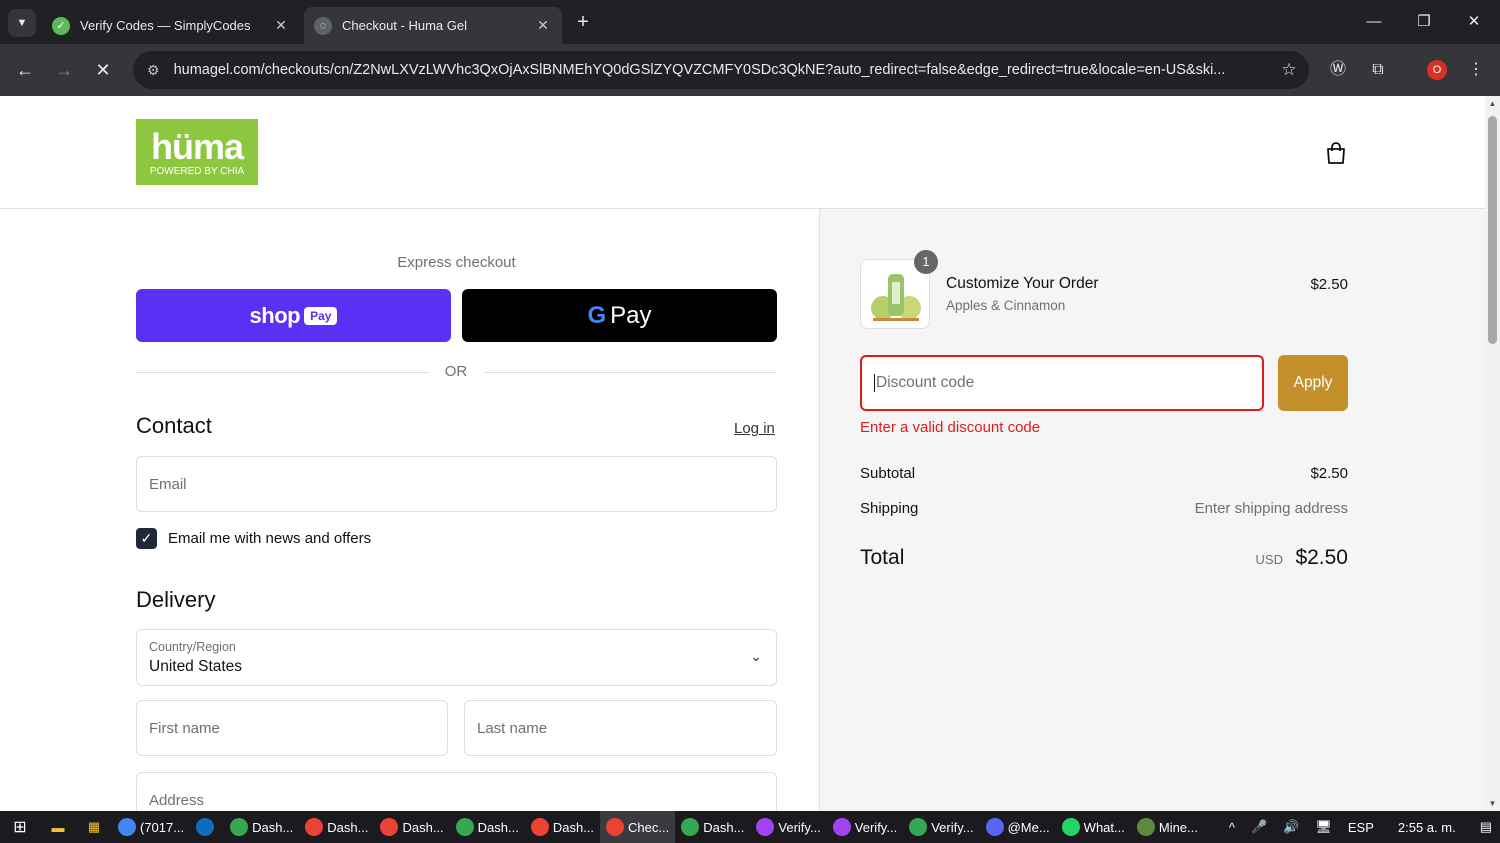 Image resolution: width=1500 pixels, height=843 pixels. I want to click on extensions-puzzle-icon: ⧉, so click(1378, 70).